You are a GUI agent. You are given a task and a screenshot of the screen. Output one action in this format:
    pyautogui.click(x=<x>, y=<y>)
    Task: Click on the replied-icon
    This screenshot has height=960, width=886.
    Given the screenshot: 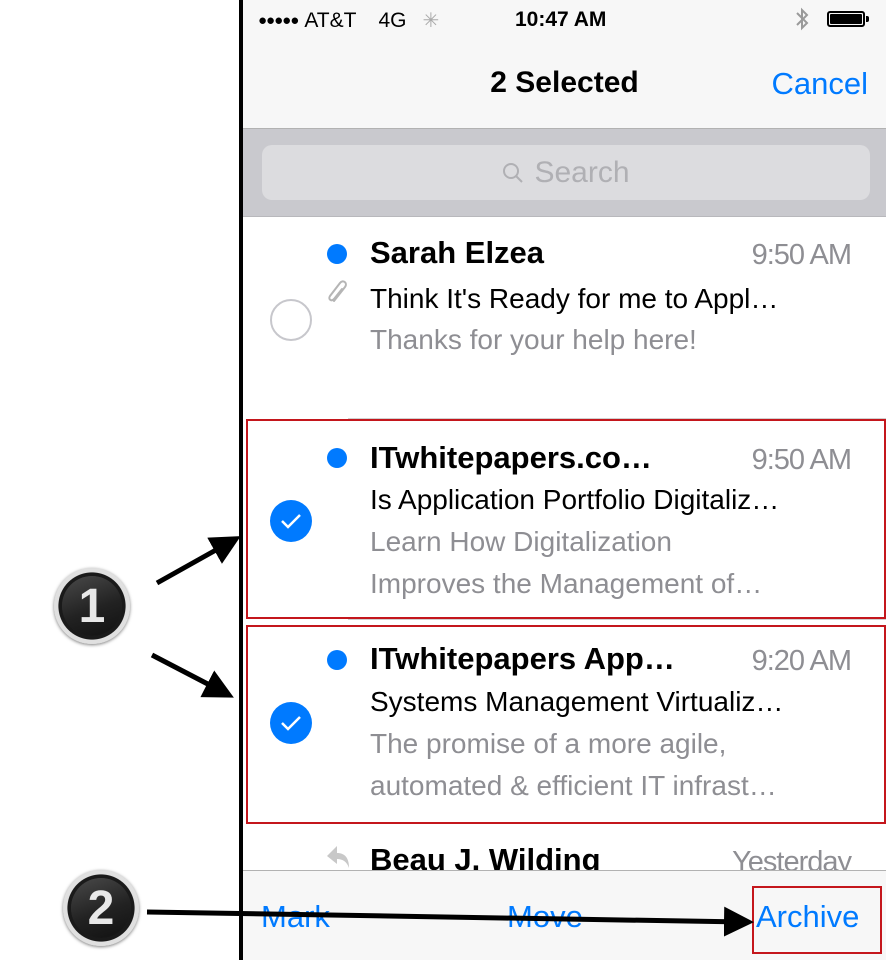 What is the action you would take?
    pyautogui.click(x=338, y=857)
    